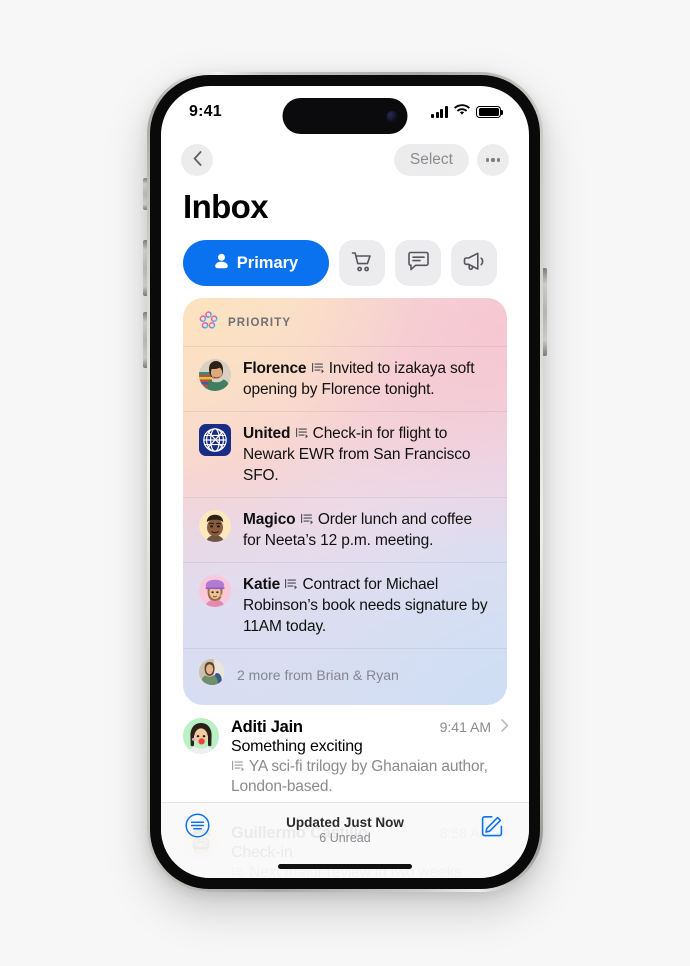 The image size is (690, 966). Describe the element at coordinates (208, 323) in the screenshot. I see `apple-intelligence-icon` at that location.